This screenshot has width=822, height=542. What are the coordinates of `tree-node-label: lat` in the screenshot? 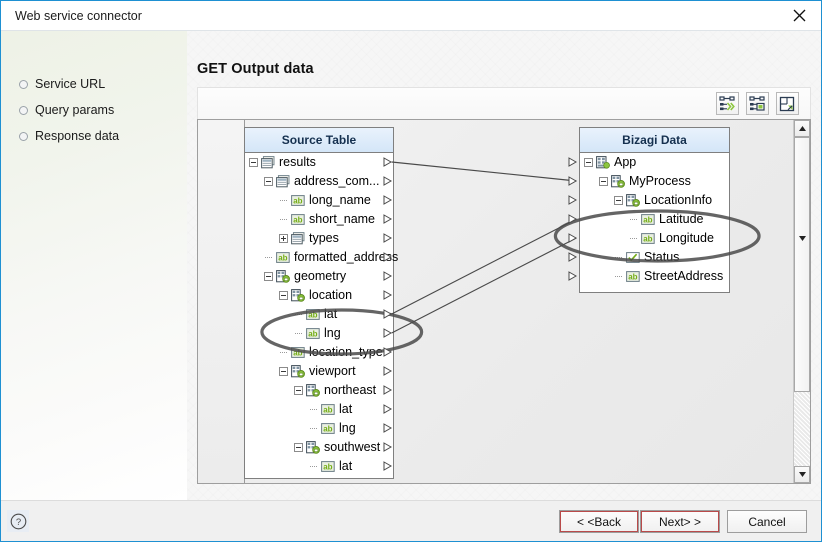 It's located at (331, 314).